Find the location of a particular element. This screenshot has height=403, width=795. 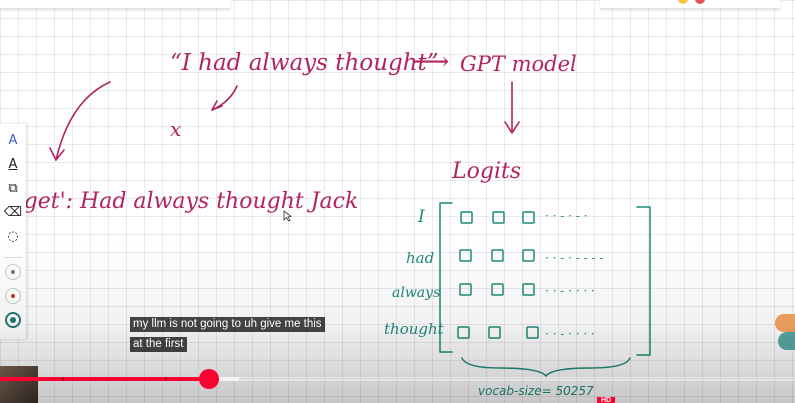

presenter-thumbnail is located at coordinates (19, 384).